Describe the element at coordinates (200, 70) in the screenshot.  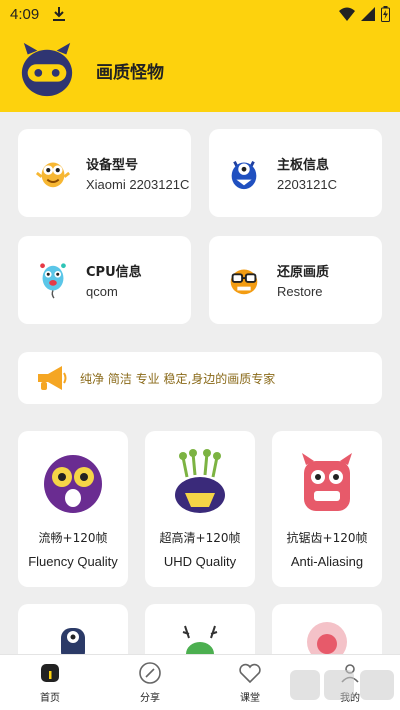
I see `app-header: 画质怪物` at that location.